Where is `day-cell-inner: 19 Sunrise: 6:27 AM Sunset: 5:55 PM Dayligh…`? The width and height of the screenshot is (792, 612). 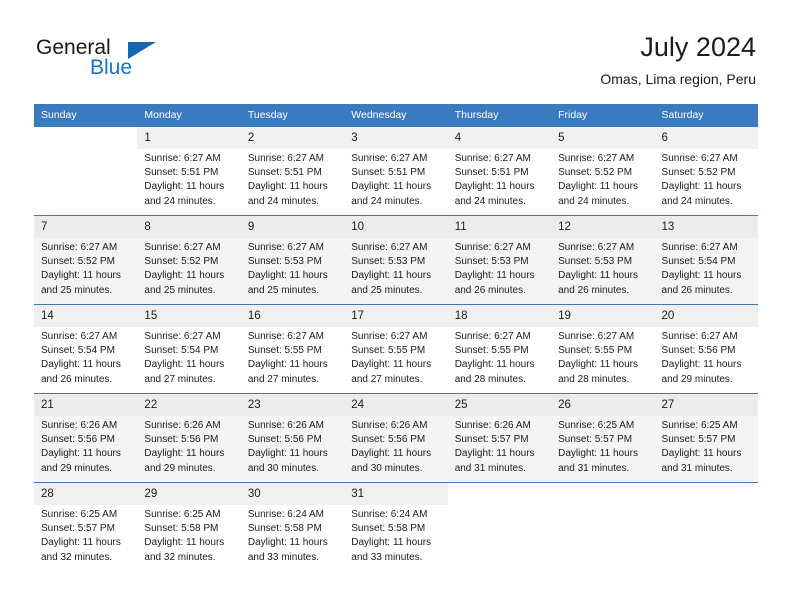
day-cell-inner: 19 Sunrise: 6:27 AM Sunset: 5:55 PM Dayligh… is located at coordinates (603, 349).